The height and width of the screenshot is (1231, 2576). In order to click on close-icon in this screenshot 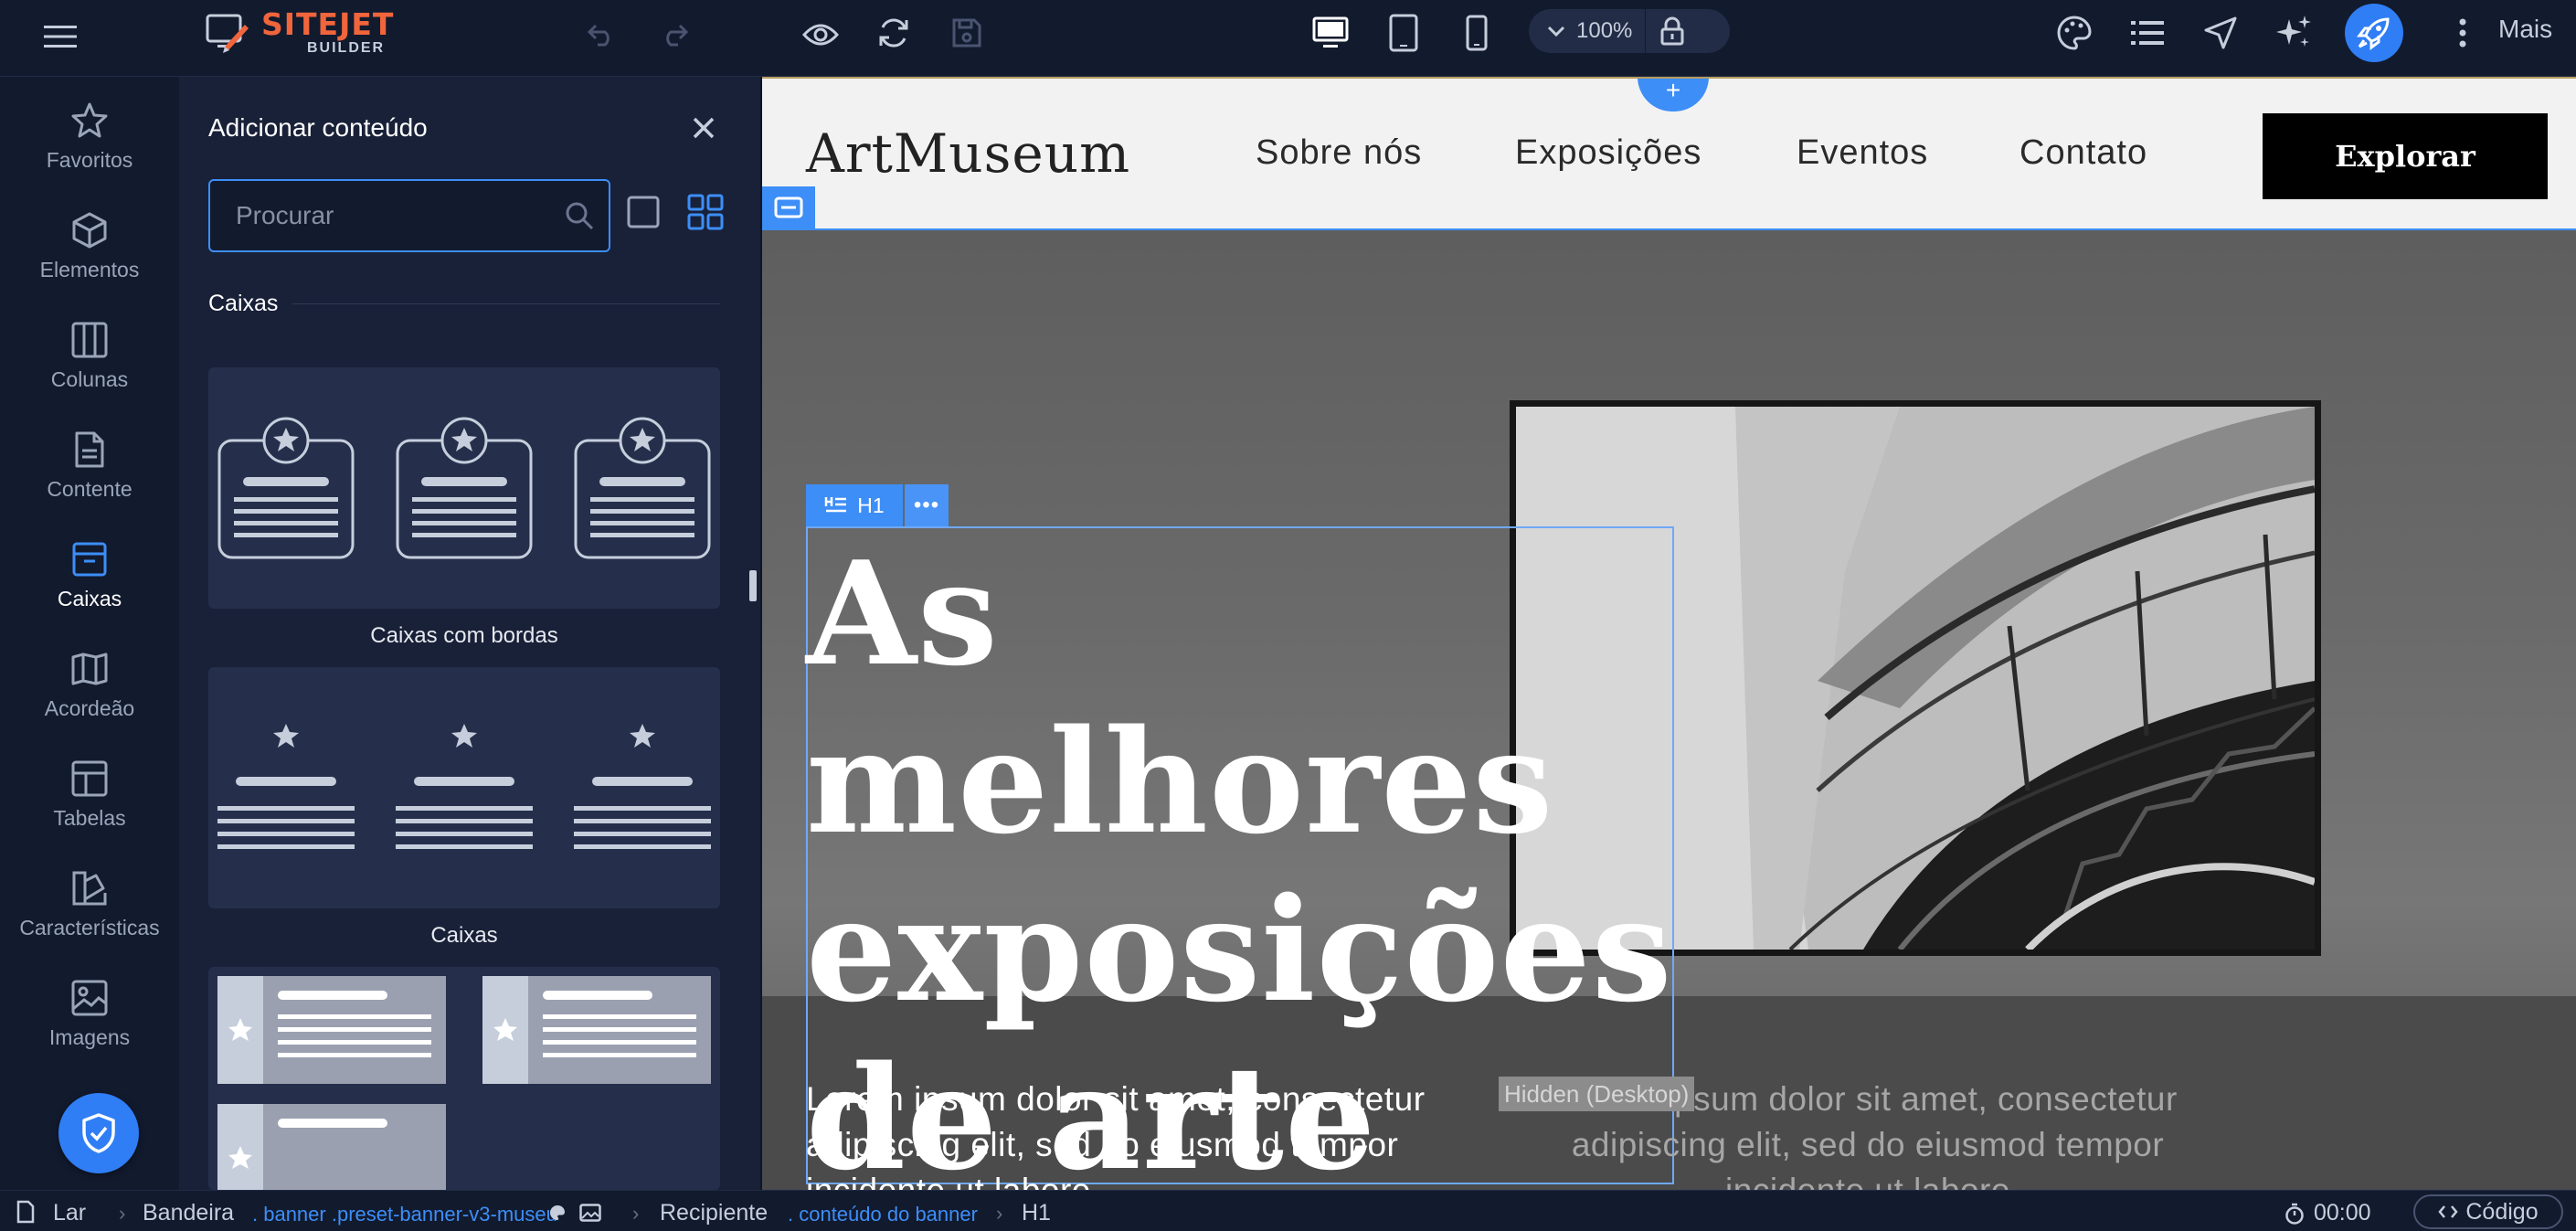, I will do `click(703, 127)`.